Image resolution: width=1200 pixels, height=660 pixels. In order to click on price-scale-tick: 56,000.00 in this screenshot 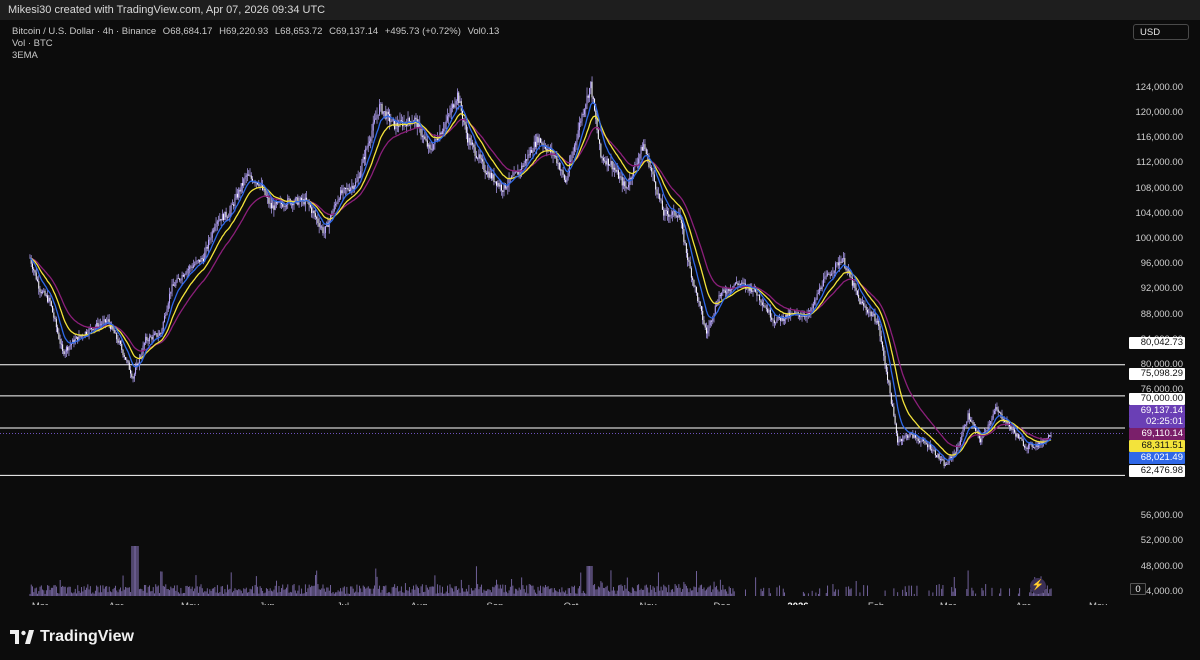, I will do `click(1161, 516)`.